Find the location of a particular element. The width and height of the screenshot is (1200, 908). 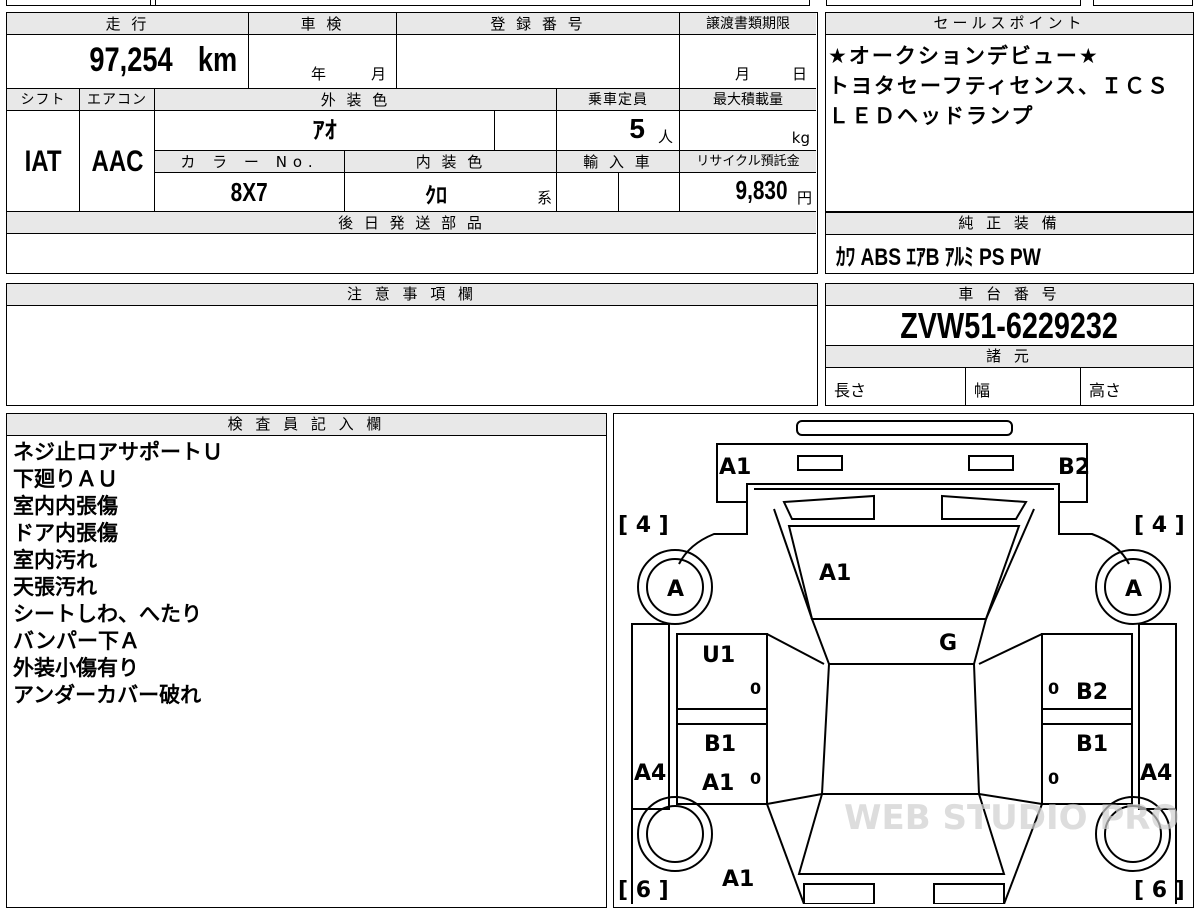

recycle-value: 9,830 is located at coordinates (761, 190).